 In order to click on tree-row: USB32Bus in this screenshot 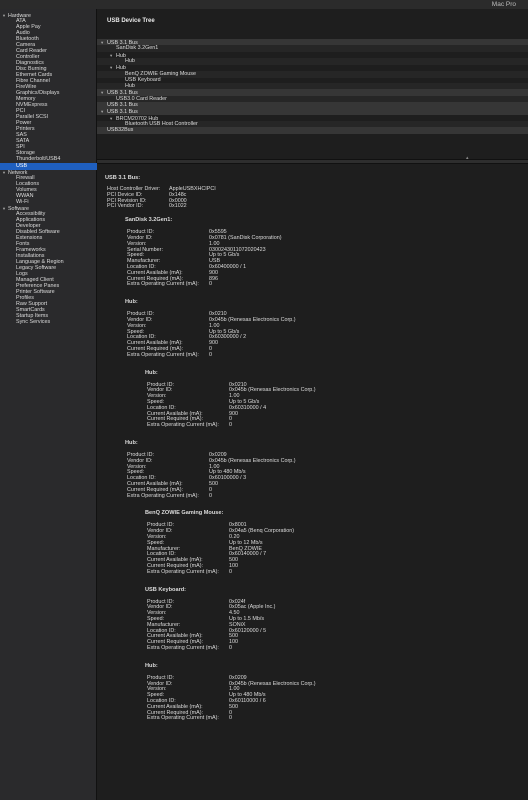, I will do `click(312, 131)`.